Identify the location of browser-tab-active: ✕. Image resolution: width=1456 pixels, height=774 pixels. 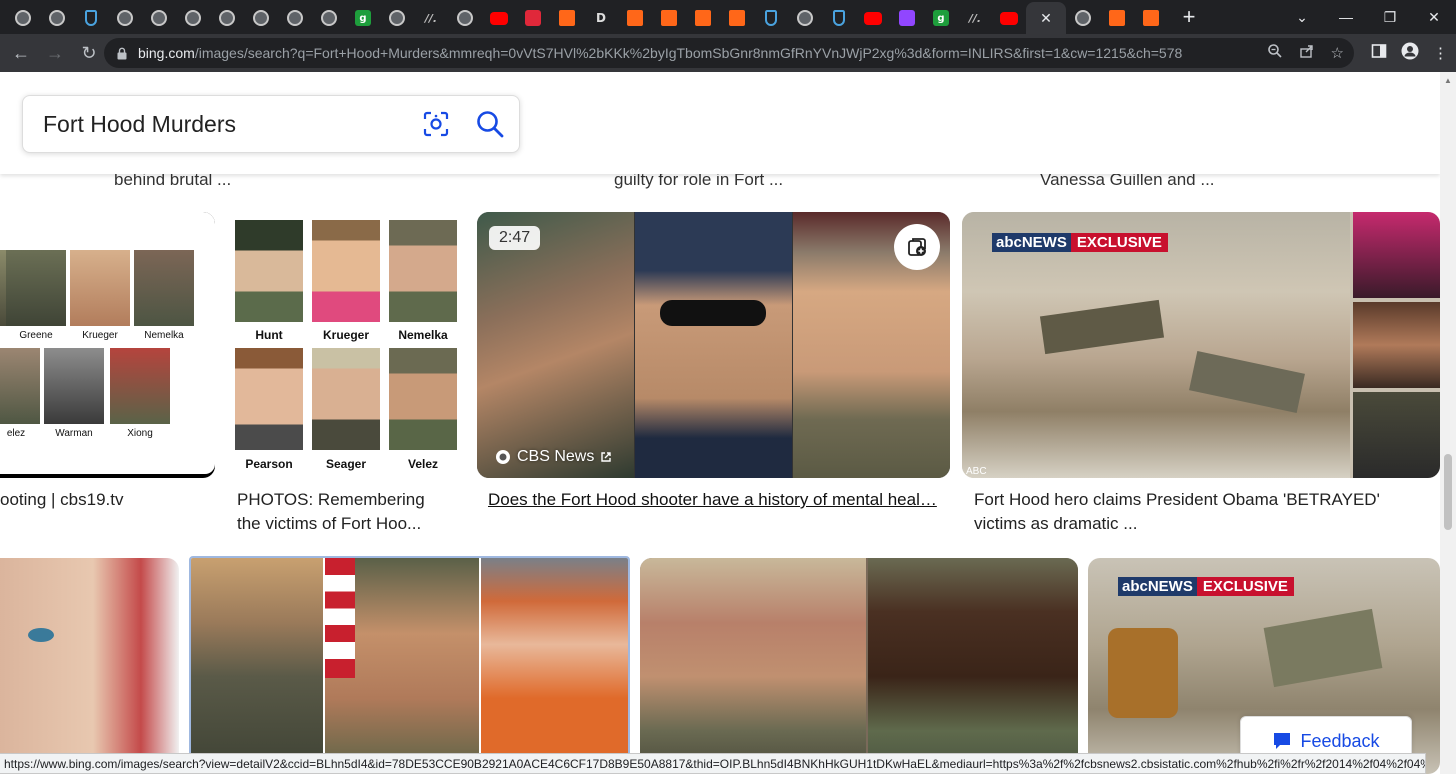
(1046, 18).